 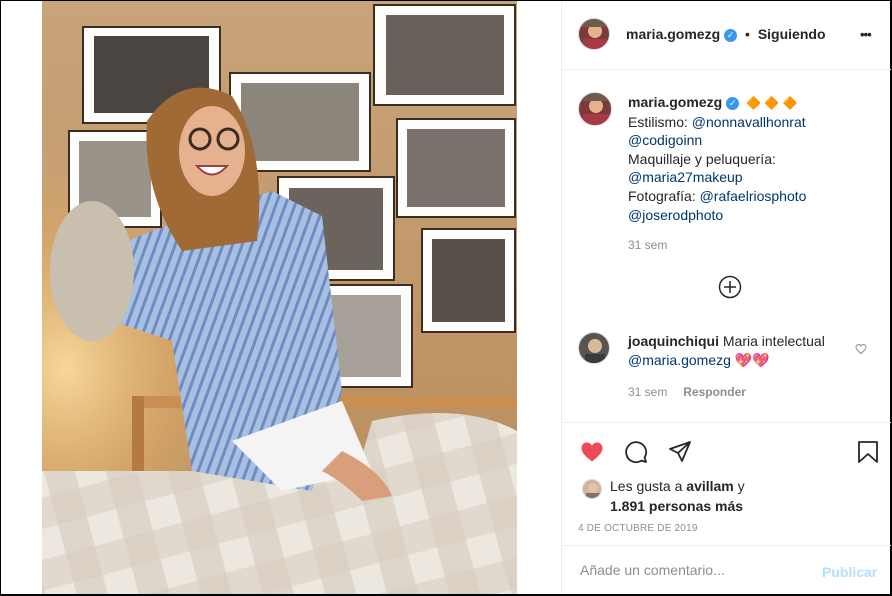 What do you see at coordinates (752, 359) in the screenshot?
I see `comment-emoji: 💖💖` at bounding box center [752, 359].